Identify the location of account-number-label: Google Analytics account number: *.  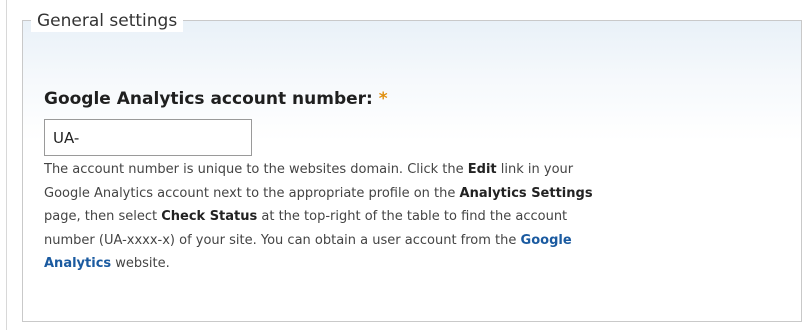
(216, 99).